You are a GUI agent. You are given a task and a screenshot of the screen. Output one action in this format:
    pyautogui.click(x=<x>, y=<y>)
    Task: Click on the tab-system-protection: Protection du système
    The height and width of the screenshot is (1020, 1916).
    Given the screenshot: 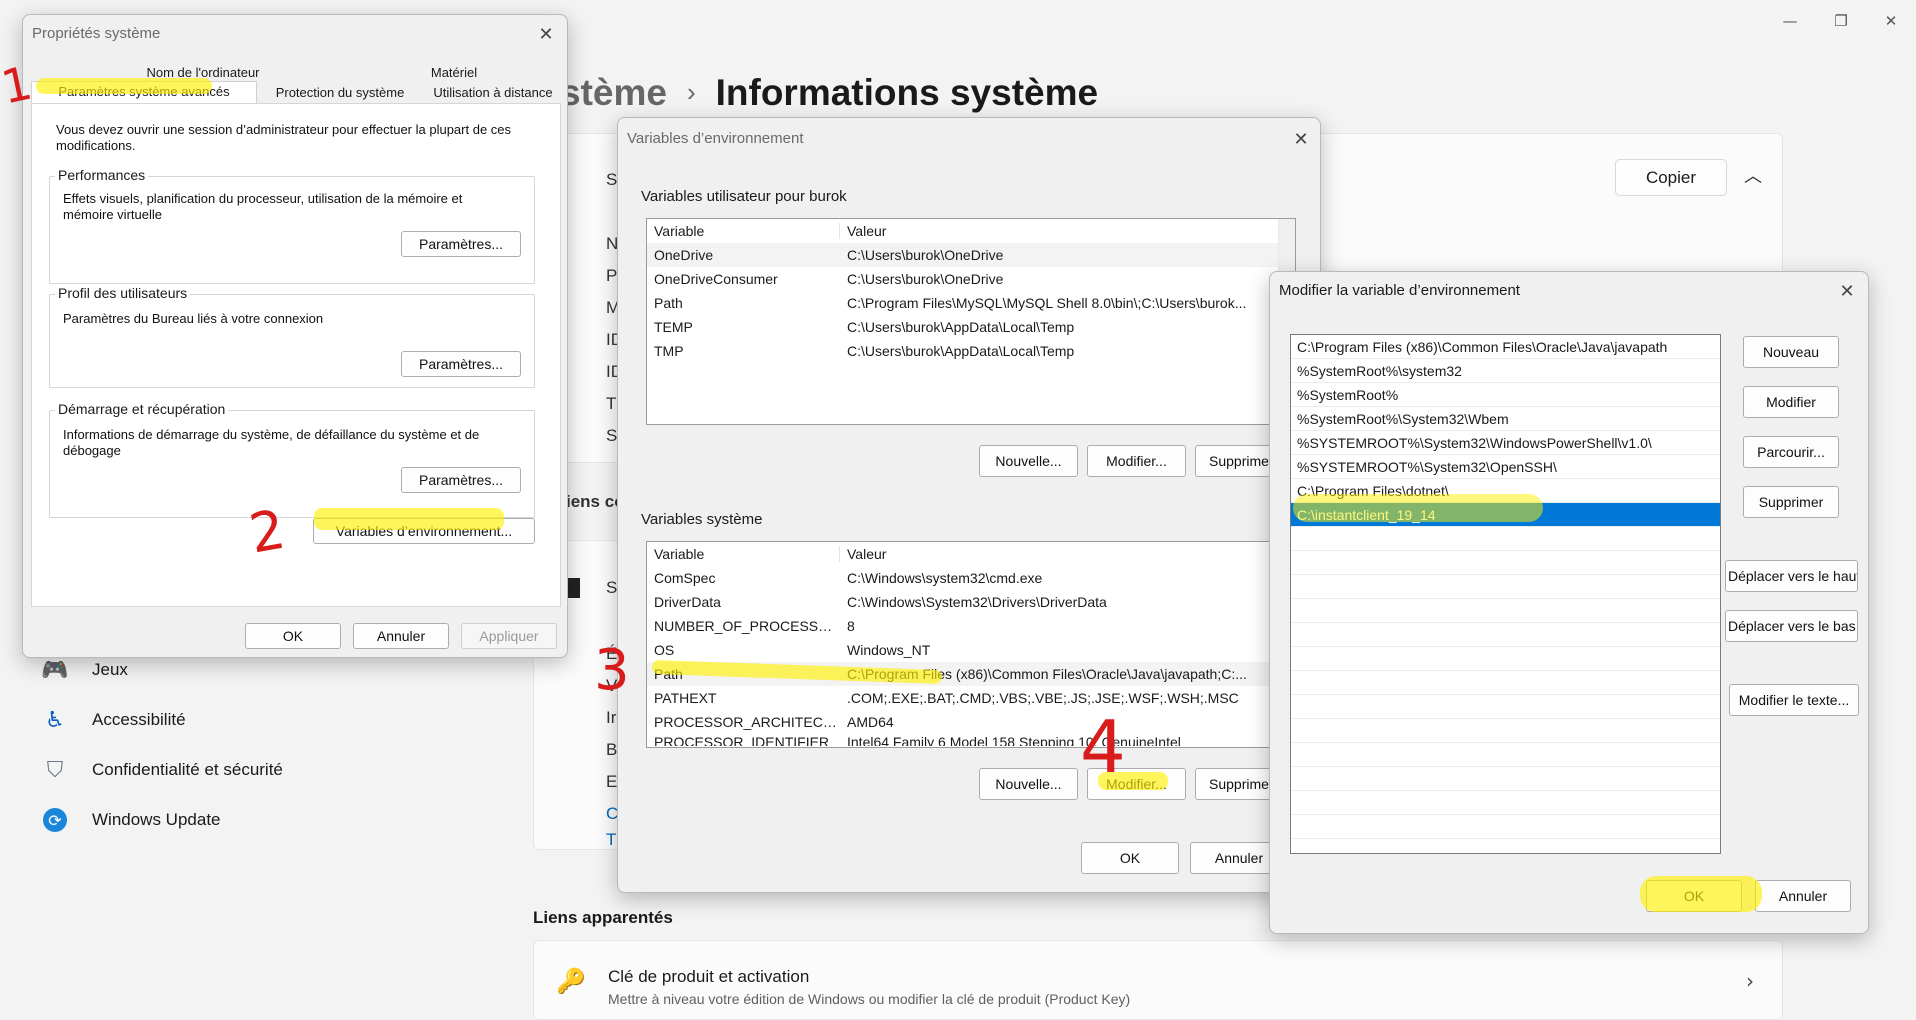 What is the action you would take?
    pyautogui.click(x=340, y=93)
    